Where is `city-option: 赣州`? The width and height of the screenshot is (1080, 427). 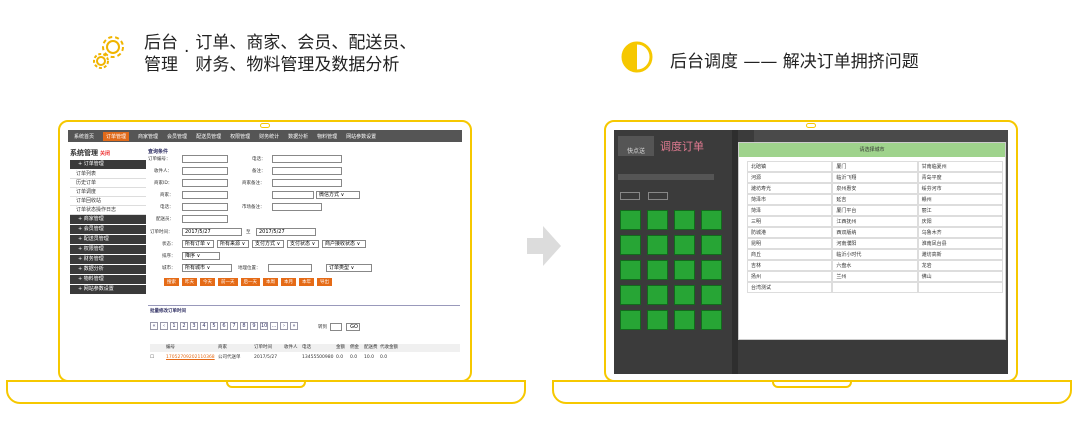
city-option: 赣州 is located at coordinates (960, 199).